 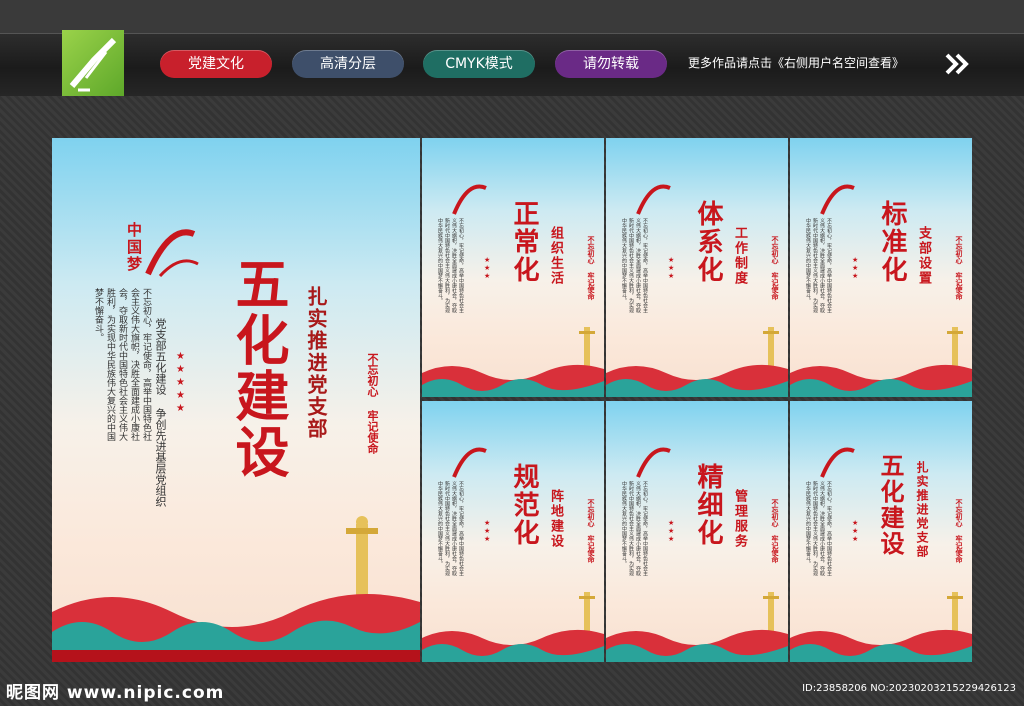 What do you see at coordinates (796, 62) in the screenshot?
I see `more-works-link: 更多作品请点击《右侧用户名空间查看》` at bounding box center [796, 62].